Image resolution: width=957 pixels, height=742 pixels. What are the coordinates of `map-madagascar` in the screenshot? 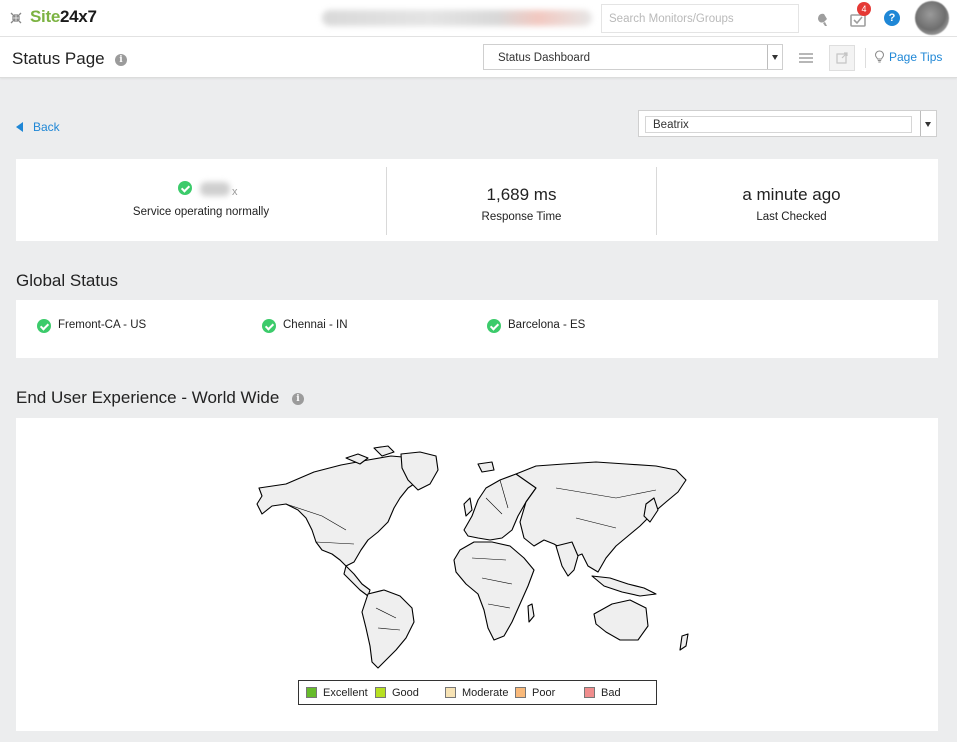 It's located at (531, 613).